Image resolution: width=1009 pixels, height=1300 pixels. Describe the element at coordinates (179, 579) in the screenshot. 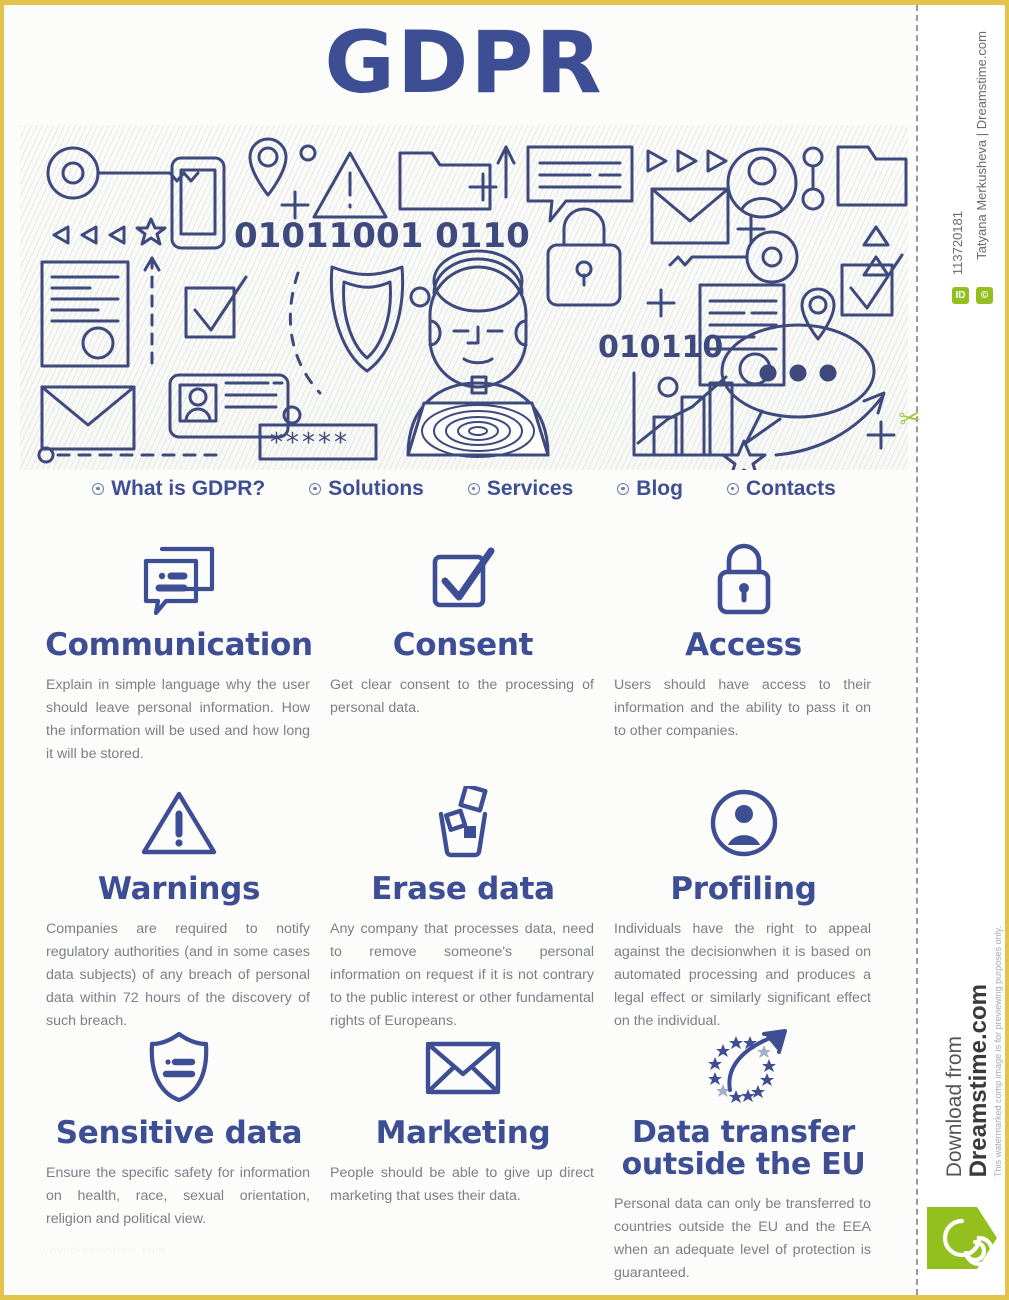

I see `chat-bubbles-icon` at that location.